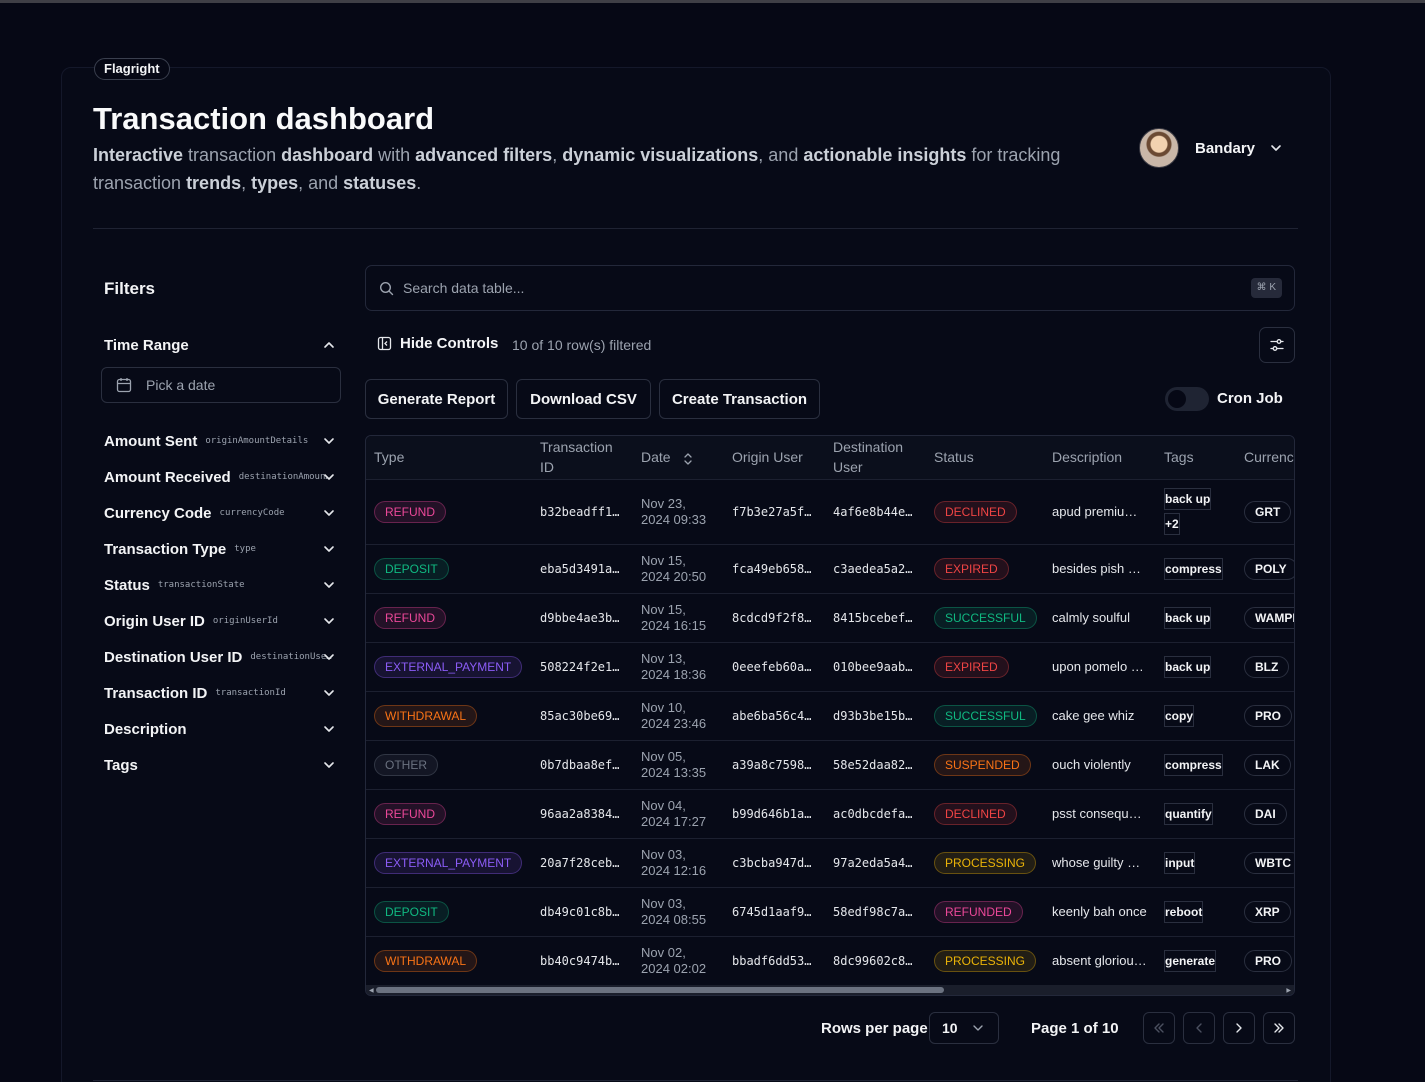  I want to click on user-name: Bandary, so click(1225, 148).